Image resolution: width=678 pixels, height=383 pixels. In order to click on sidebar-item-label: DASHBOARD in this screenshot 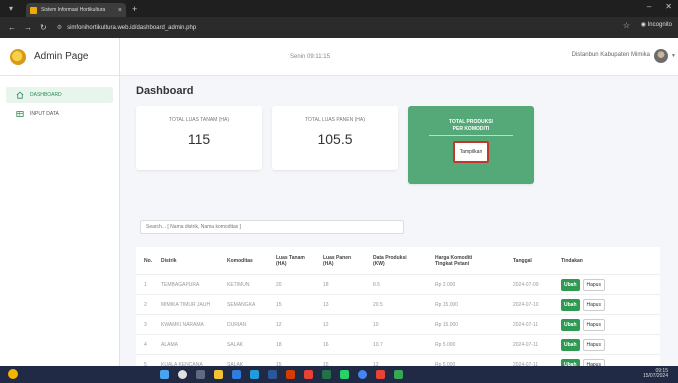, I will do `click(46, 95)`.